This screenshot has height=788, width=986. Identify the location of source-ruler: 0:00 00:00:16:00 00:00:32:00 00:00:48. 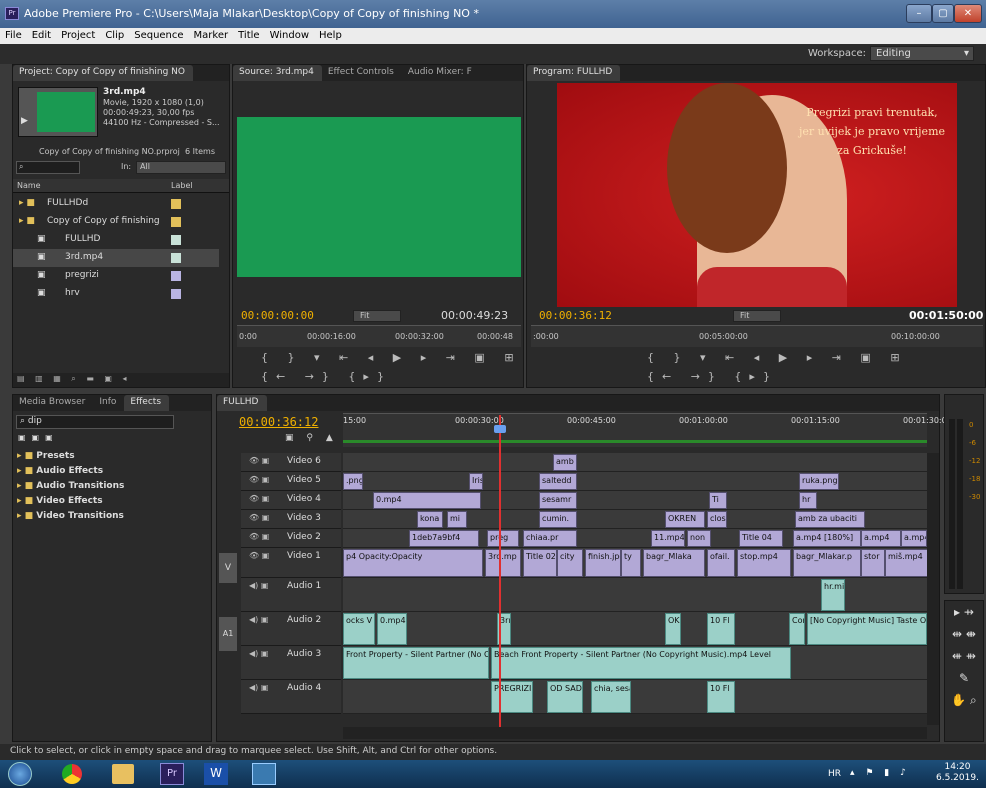
(379, 336).